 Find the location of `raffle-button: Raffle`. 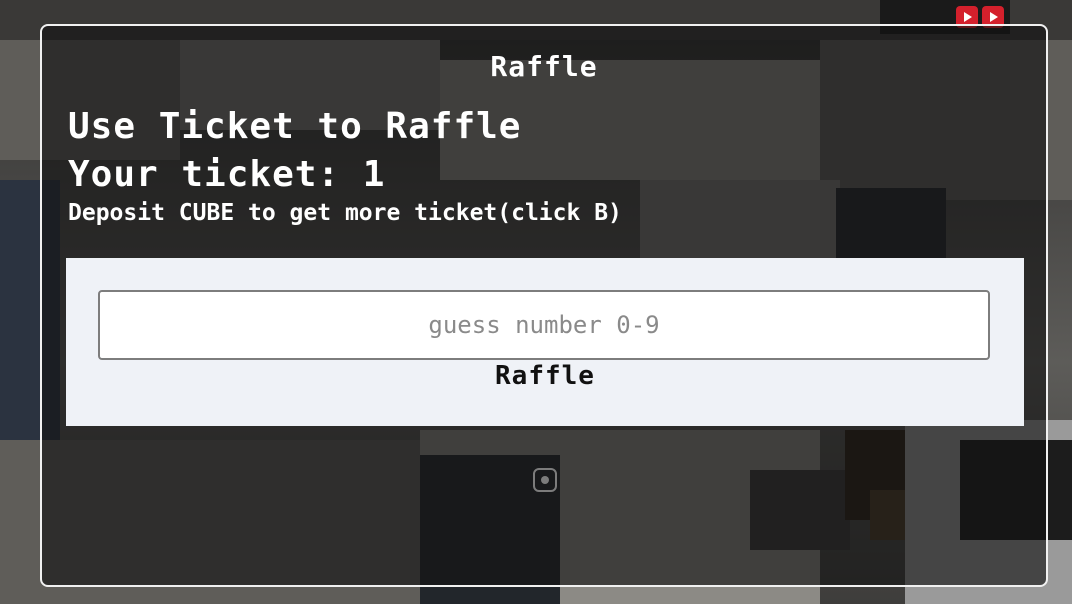

raffle-button: Raffle is located at coordinates (545, 376).